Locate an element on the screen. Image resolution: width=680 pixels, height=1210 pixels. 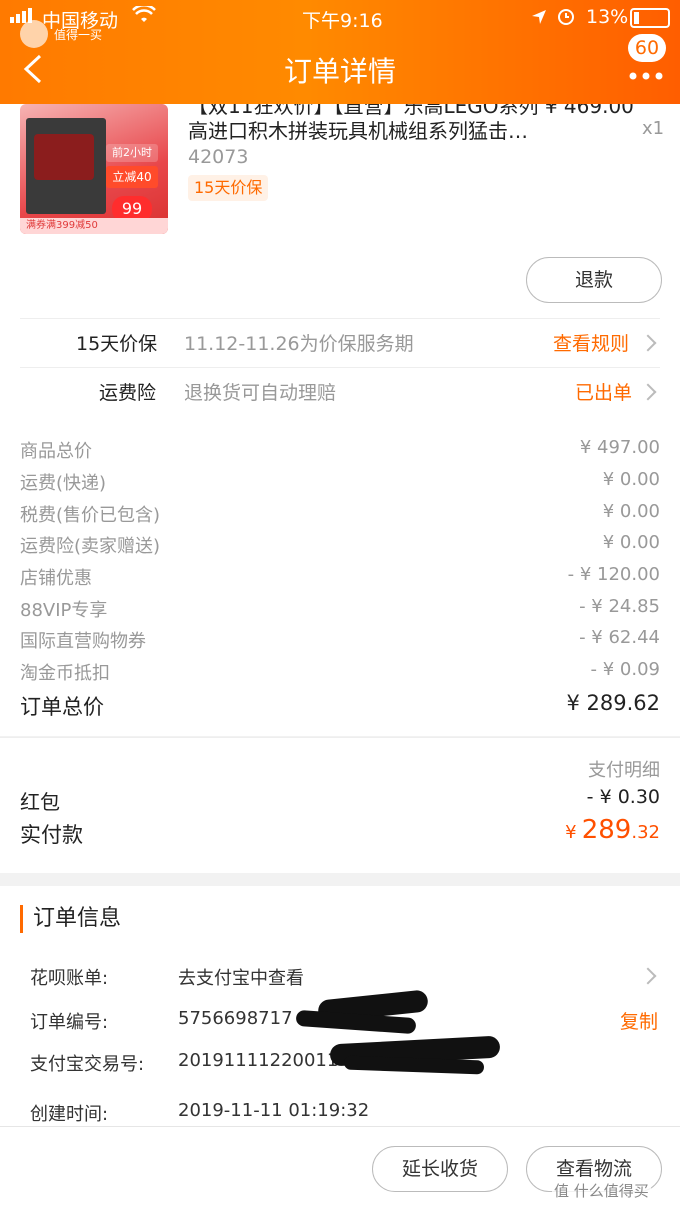
product-thumbnail: 前2小时 立减40 99 满券满399减50 is located at coordinates (94, 169).